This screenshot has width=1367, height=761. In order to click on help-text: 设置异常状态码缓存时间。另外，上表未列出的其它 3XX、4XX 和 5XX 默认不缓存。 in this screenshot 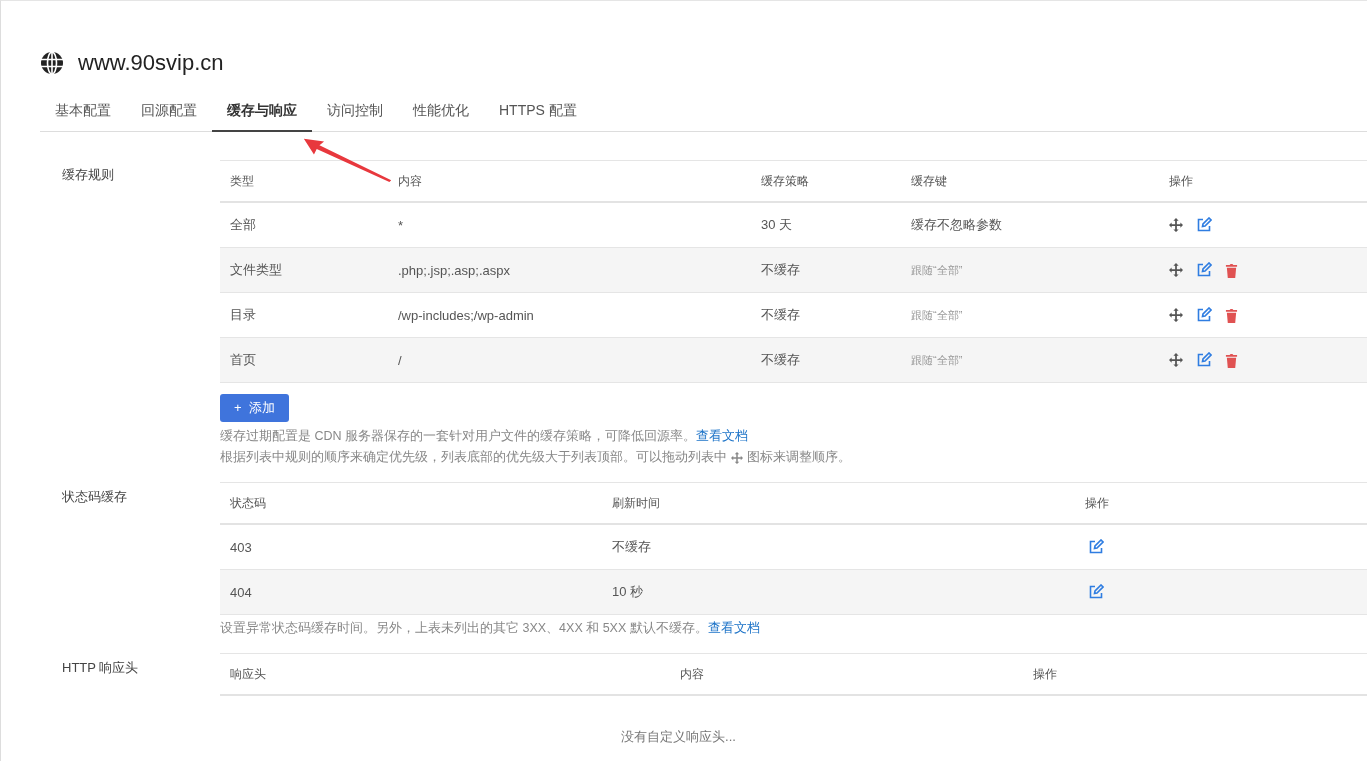, I will do `click(464, 628)`.